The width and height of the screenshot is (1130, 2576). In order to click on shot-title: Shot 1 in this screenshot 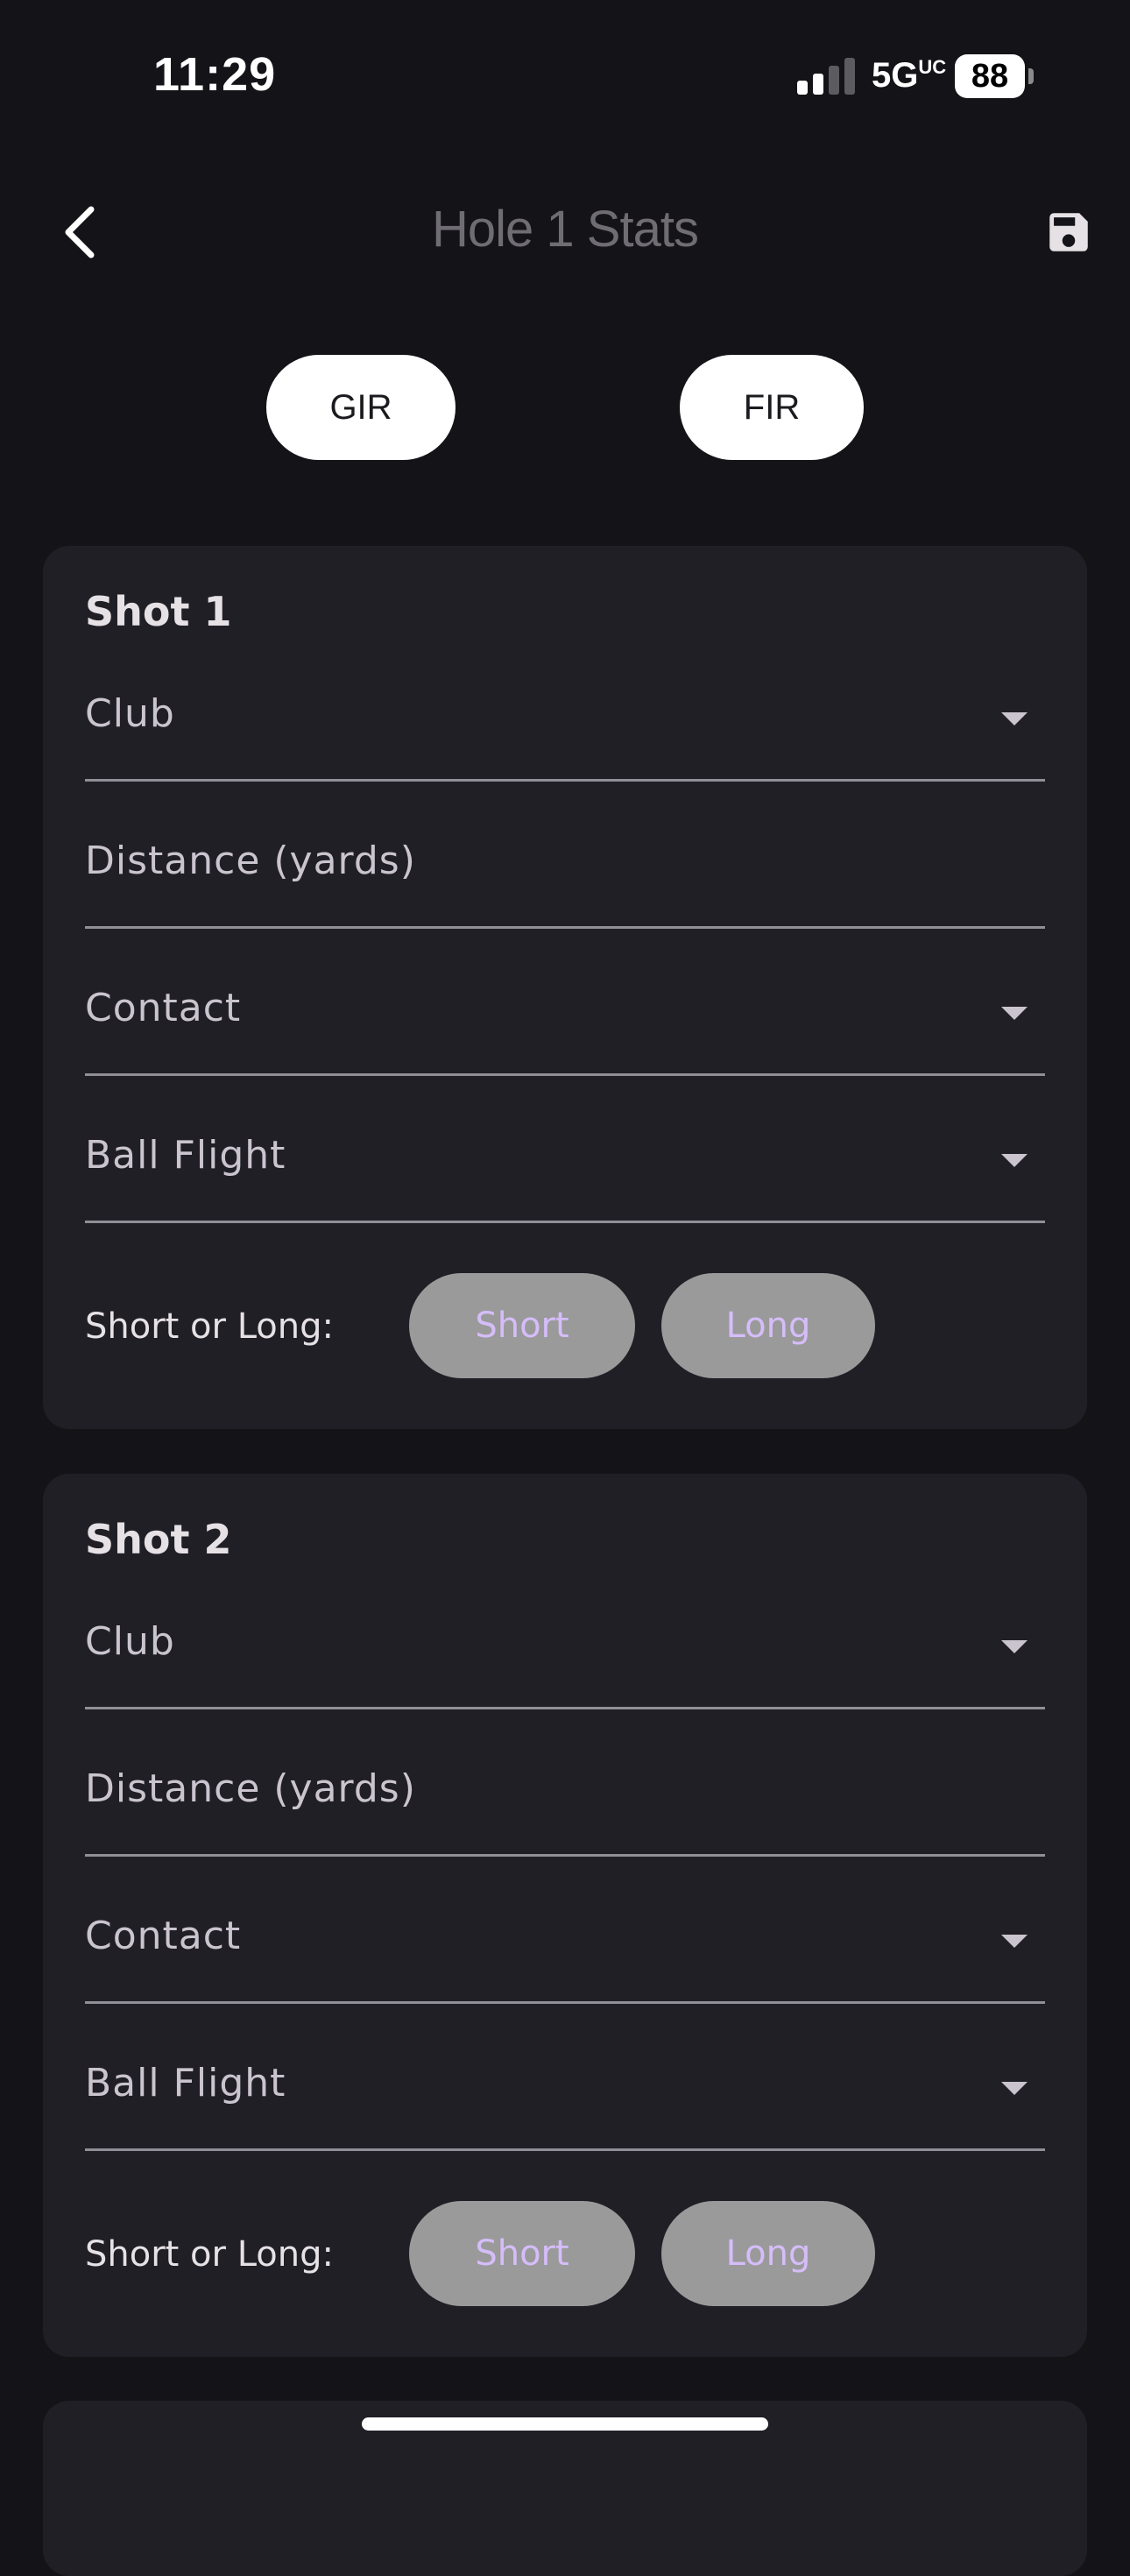, I will do `click(158, 611)`.